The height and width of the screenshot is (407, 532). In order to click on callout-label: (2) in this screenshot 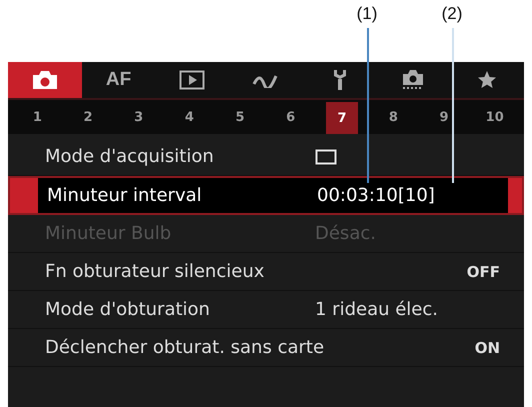, I will do `click(452, 14)`.